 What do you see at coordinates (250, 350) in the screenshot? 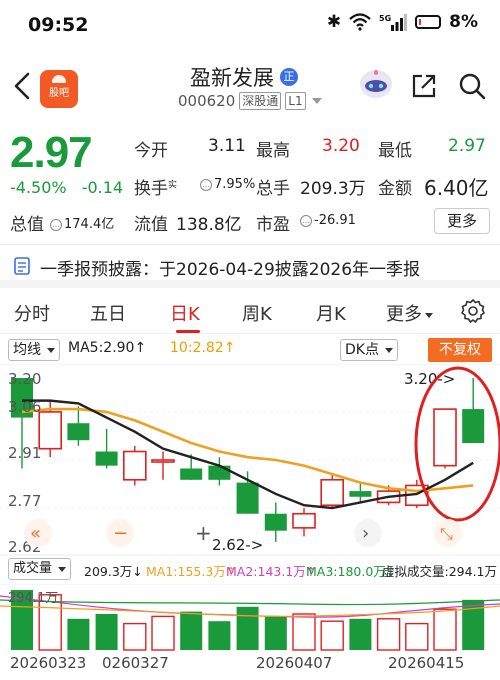
I see `indicator-row: 均线 MA5:2.90↑ 10:2.82↑ DK点 不复权` at bounding box center [250, 350].